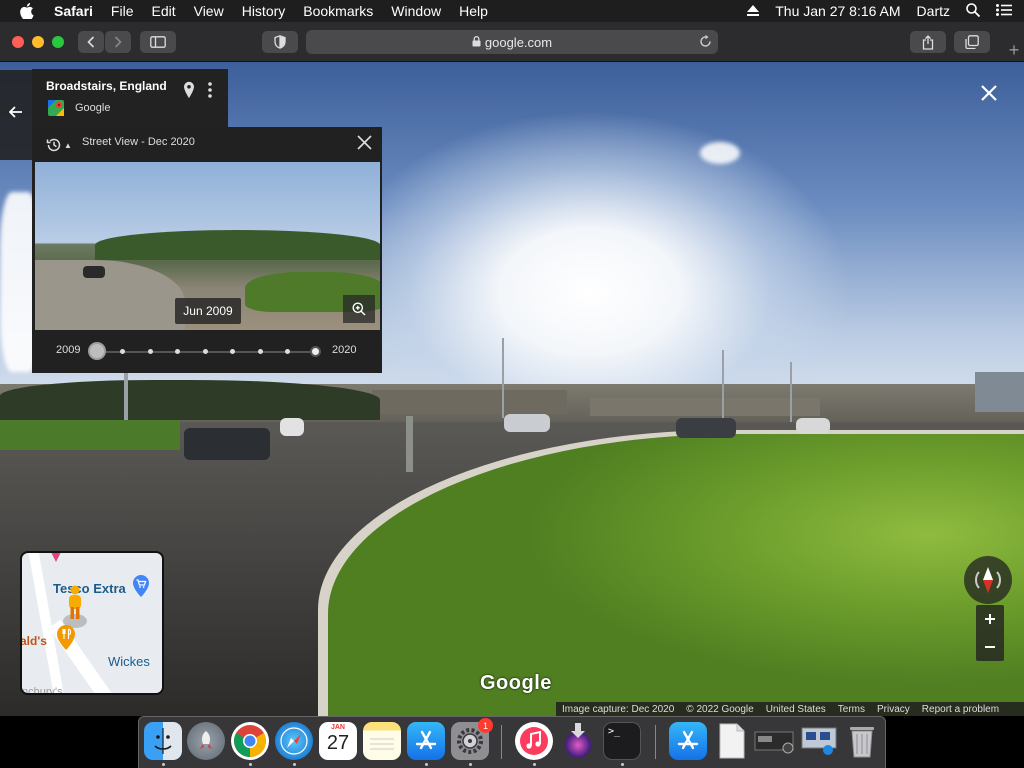 This screenshot has width=1024, height=768. Describe the element at coordinates (485, 725) in the screenshot. I see `notification-badge: 1` at that location.